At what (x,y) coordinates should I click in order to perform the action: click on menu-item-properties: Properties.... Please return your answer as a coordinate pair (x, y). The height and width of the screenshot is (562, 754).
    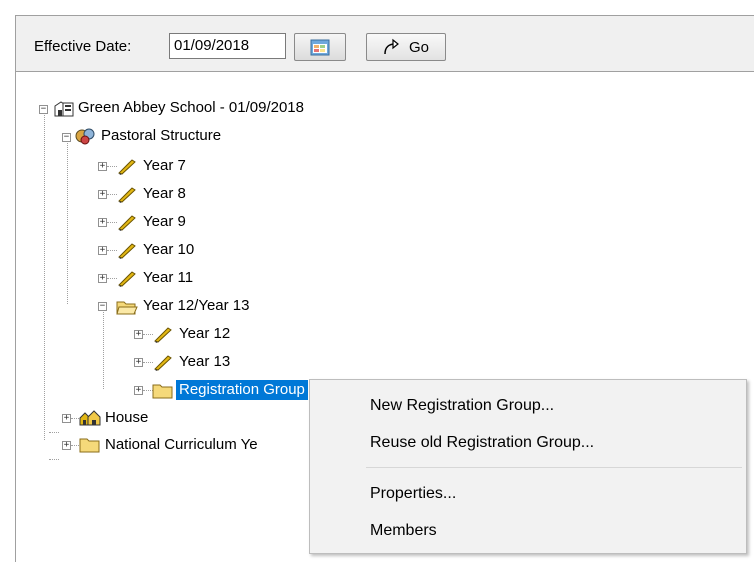
    Looking at the image, I should click on (528, 494).